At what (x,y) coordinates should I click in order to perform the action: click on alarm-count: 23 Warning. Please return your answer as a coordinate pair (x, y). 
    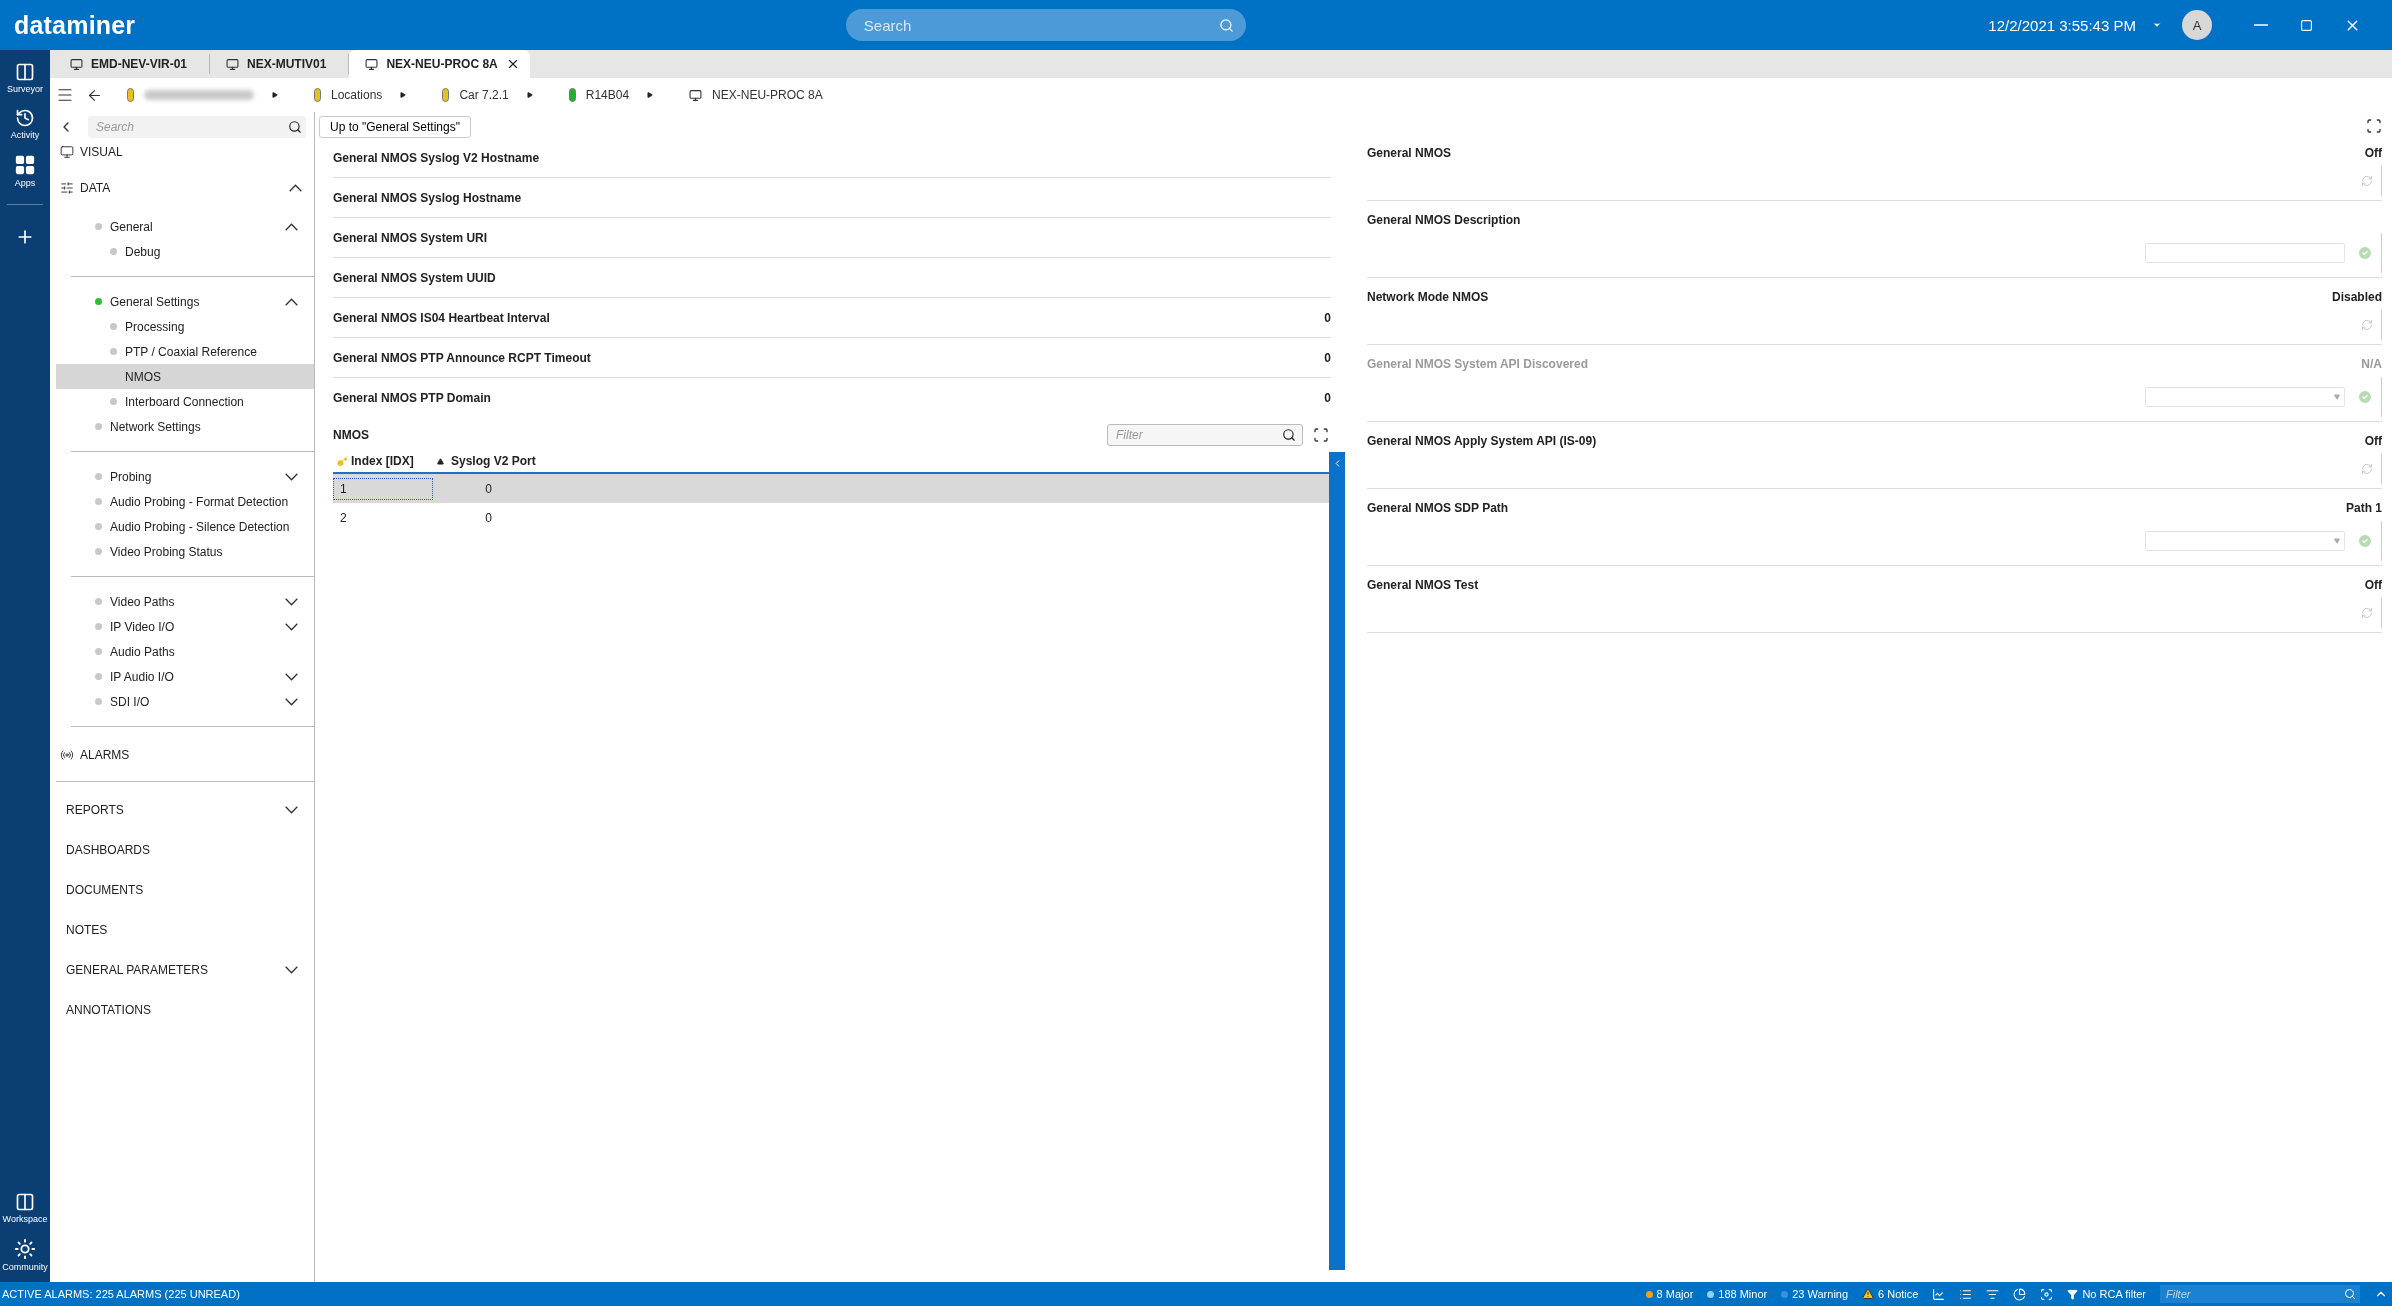
    Looking at the image, I should click on (1815, 1294).